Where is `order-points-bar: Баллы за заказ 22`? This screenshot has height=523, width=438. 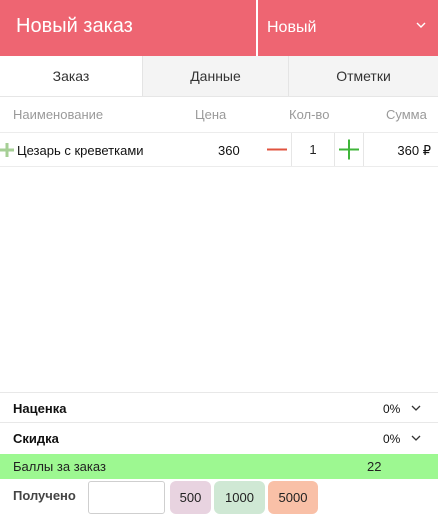 order-points-bar: Баллы за заказ 22 is located at coordinates (219, 466).